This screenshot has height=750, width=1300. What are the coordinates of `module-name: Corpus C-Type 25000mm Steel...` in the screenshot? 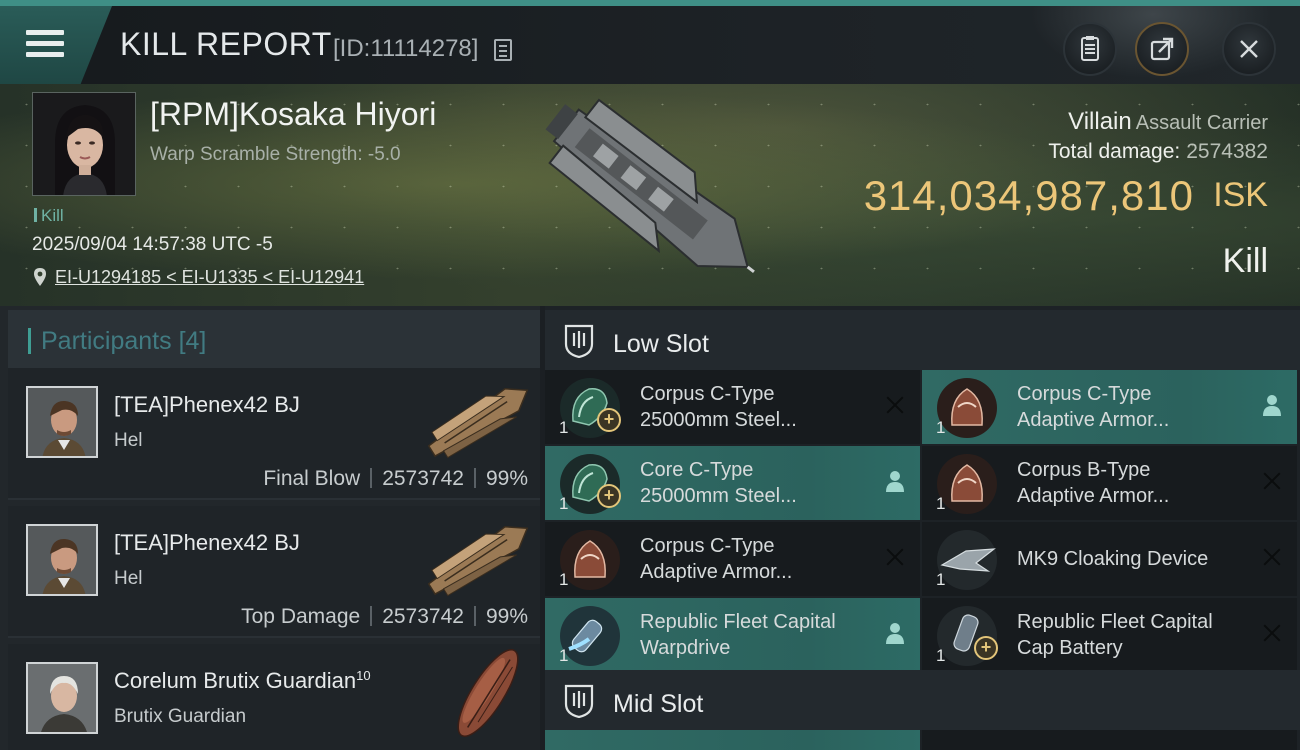 It's located at (755, 407).